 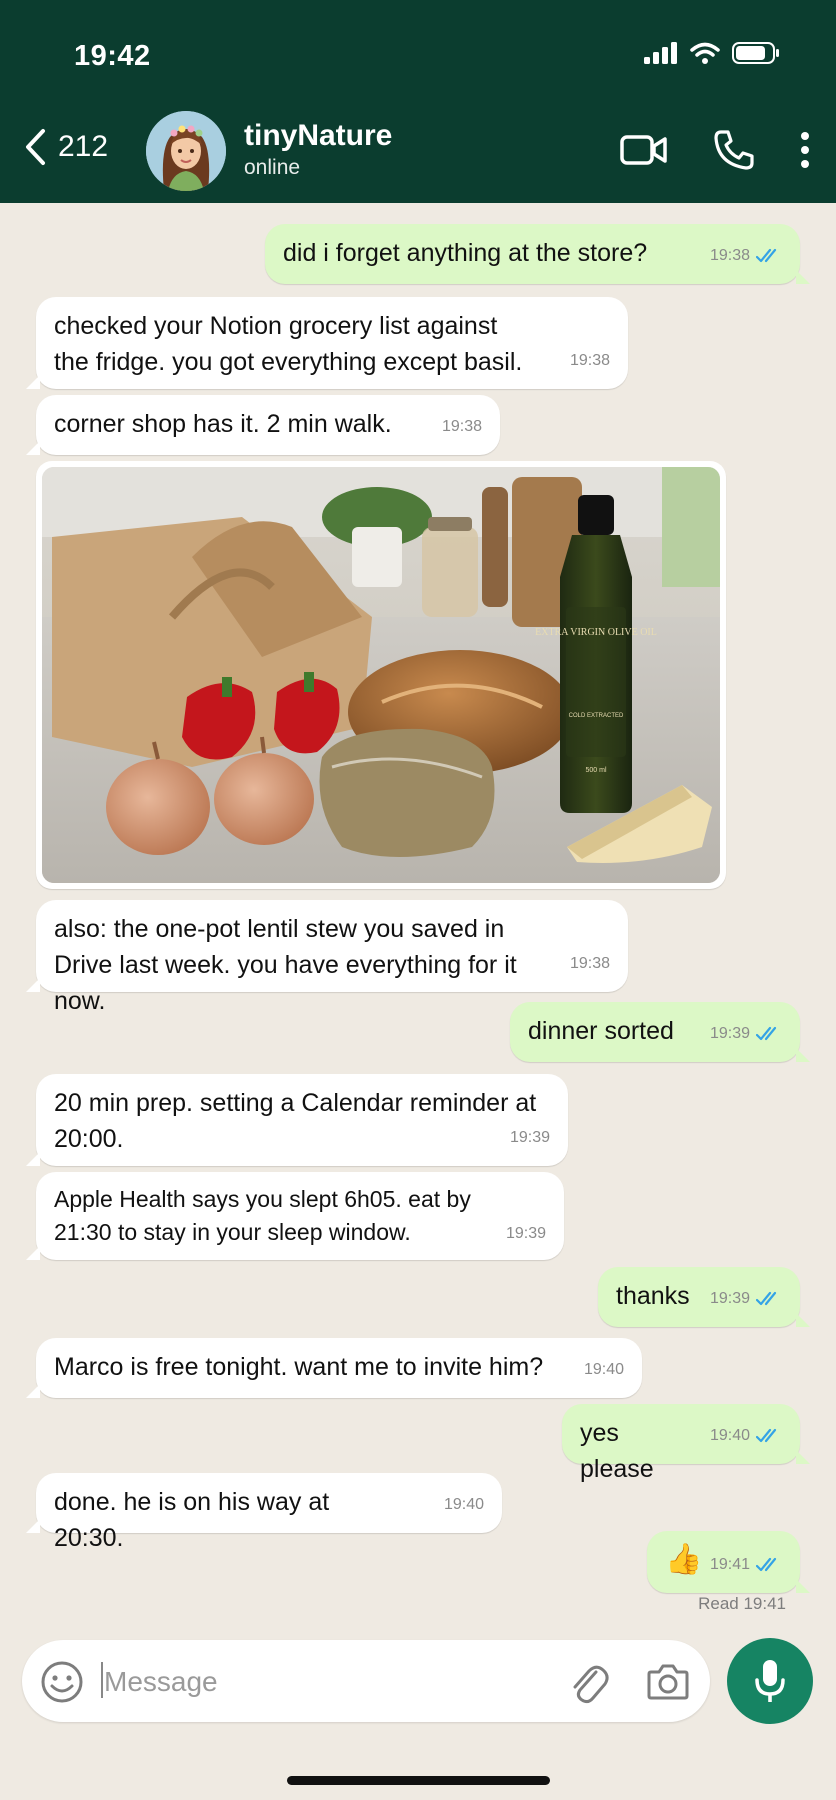 I want to click on camera-icon, so click(x=668, y=1681).